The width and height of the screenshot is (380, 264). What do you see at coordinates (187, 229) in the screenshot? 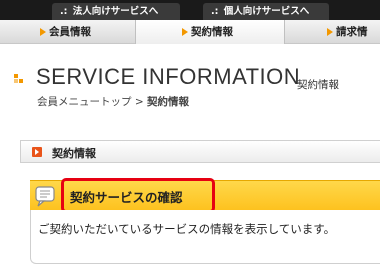
I see `description-text: ご契約いただいているサービスの情報を表示しています。` at bounding box center [187, 229].